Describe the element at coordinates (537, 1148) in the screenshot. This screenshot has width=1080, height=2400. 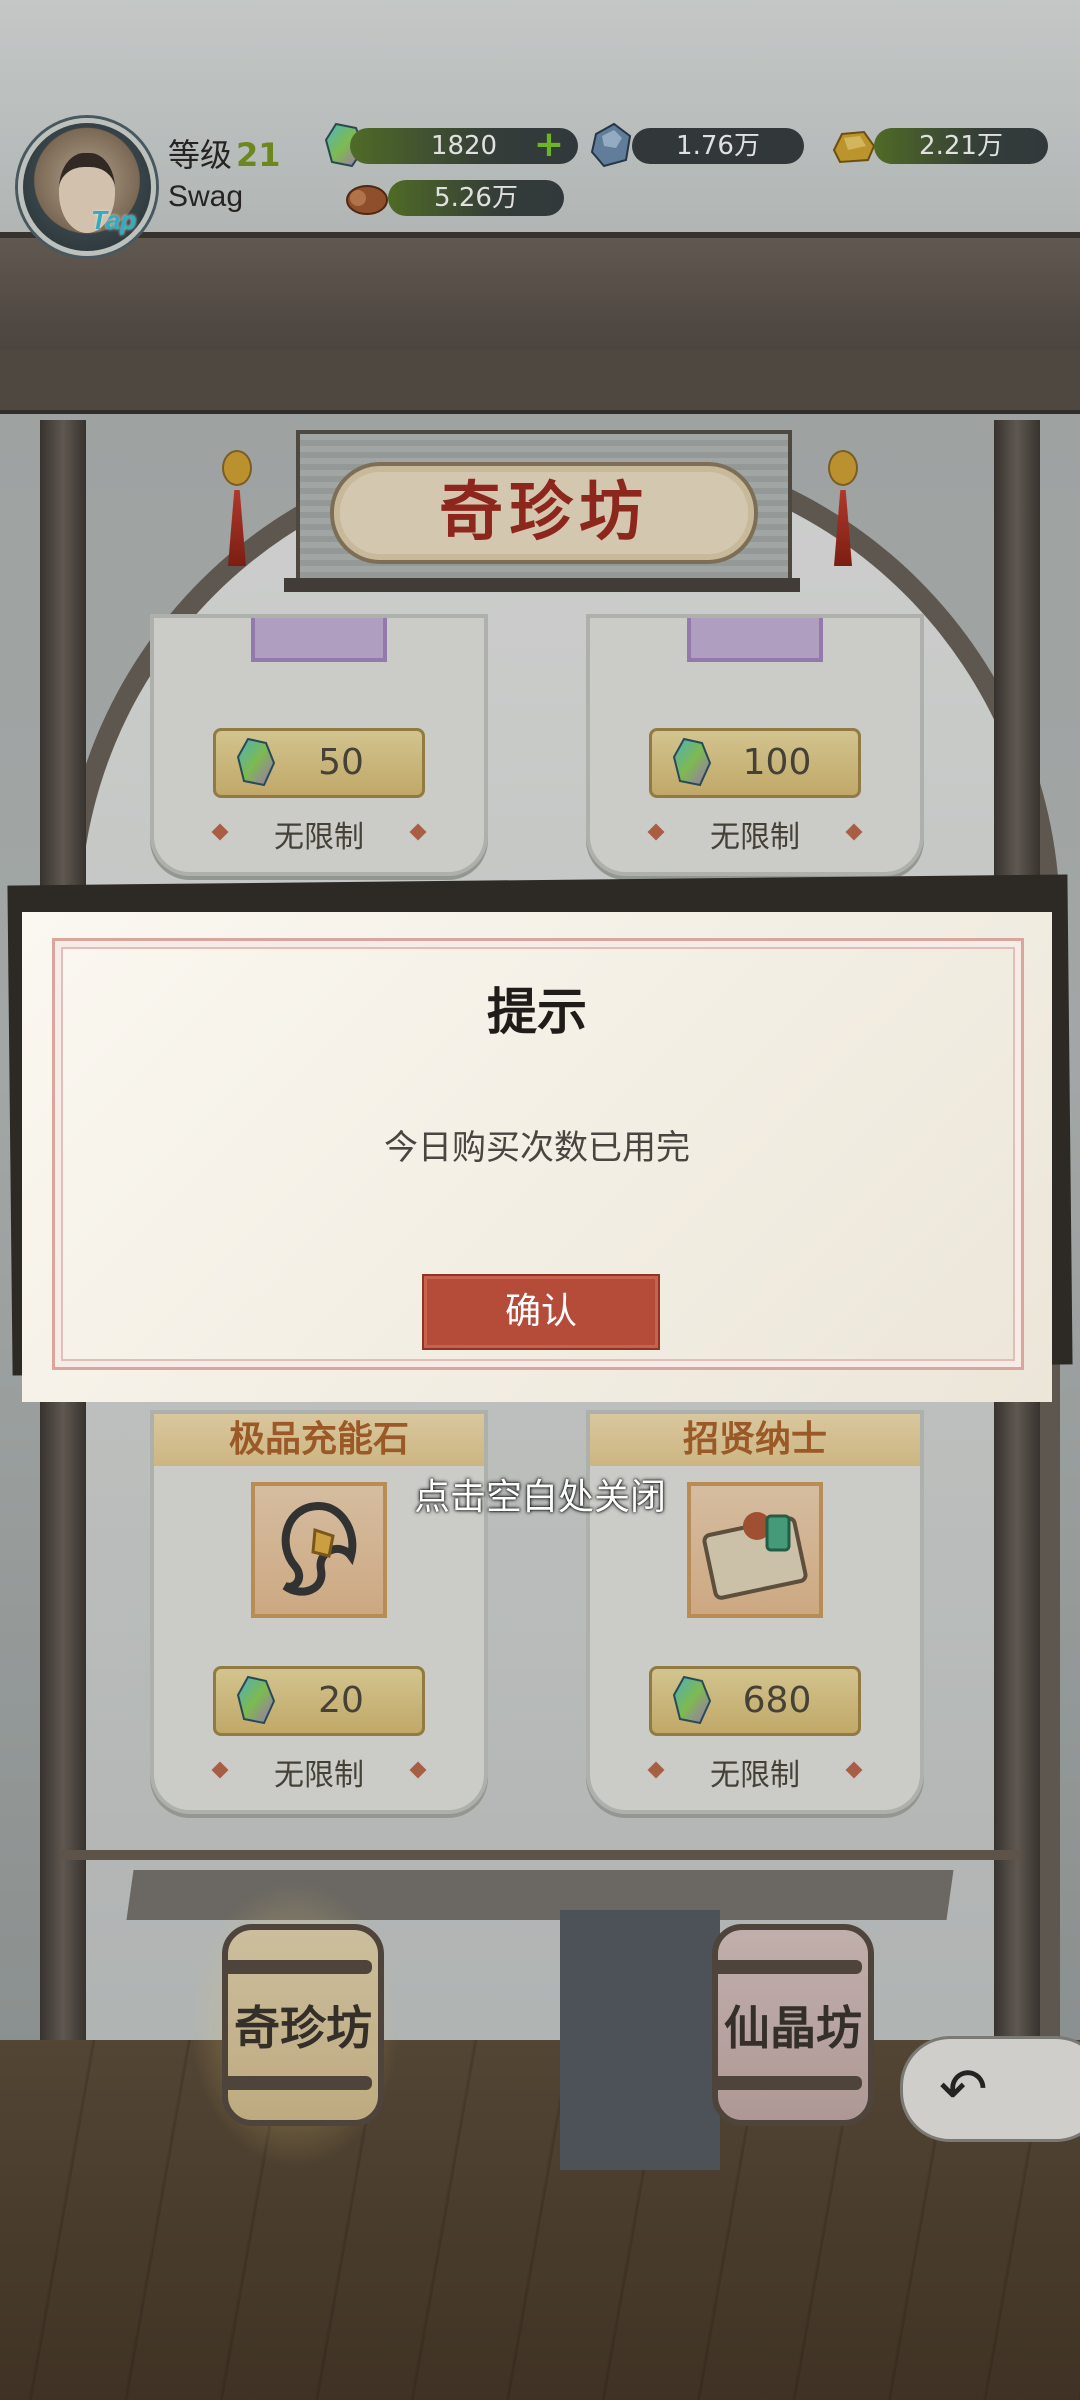
I see `dialog-message: 今日购买次数已用完` at that location.